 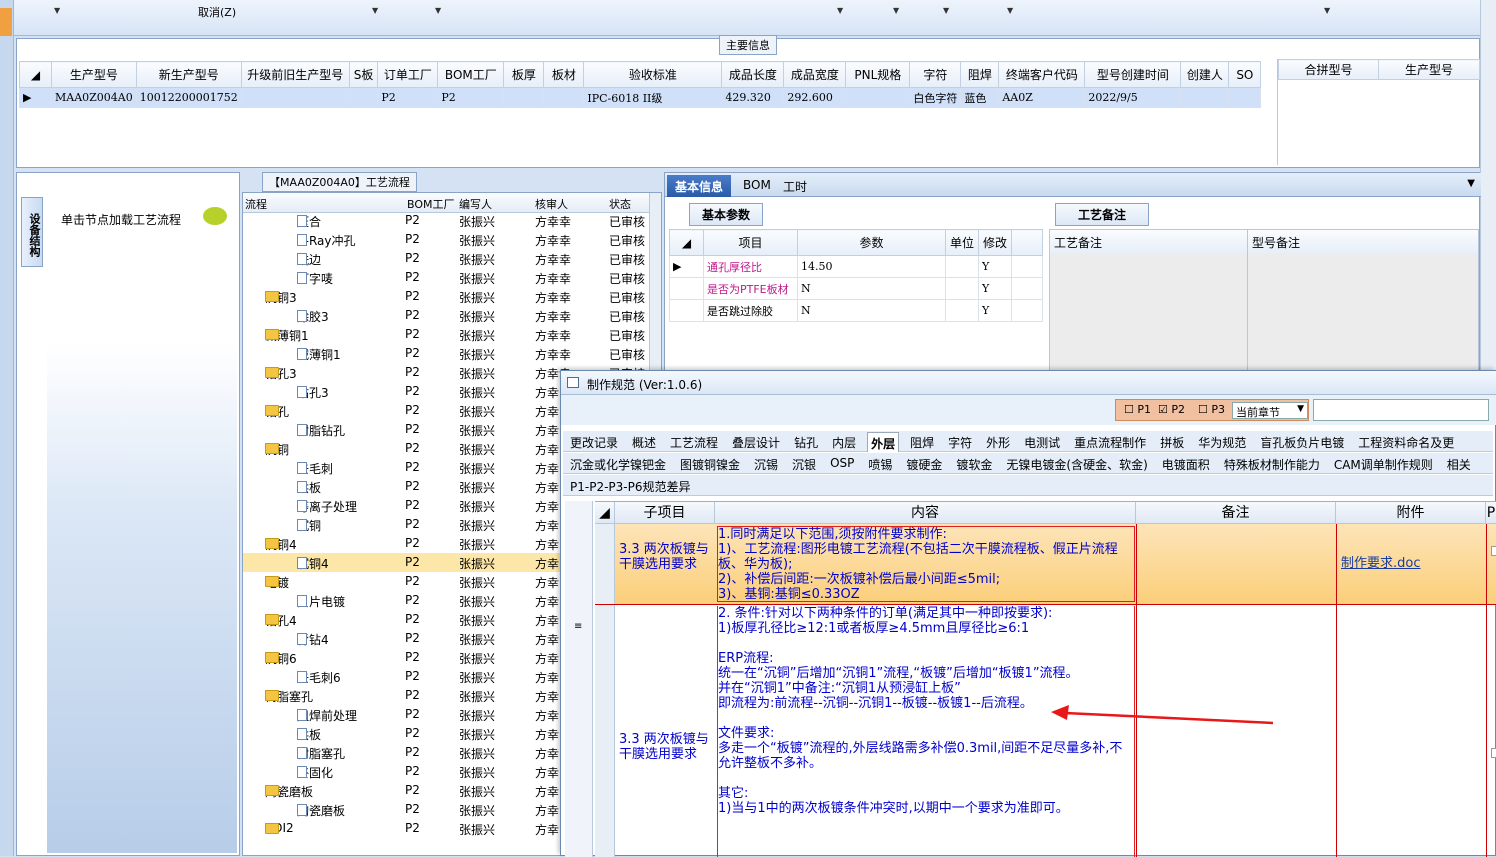 What do you see at coordinates (448, 296) in the screenshot?
I see `tree-row: −沉铜3 P2 张振兴 方幸幸 已审核` at bounding box center [448, 296].